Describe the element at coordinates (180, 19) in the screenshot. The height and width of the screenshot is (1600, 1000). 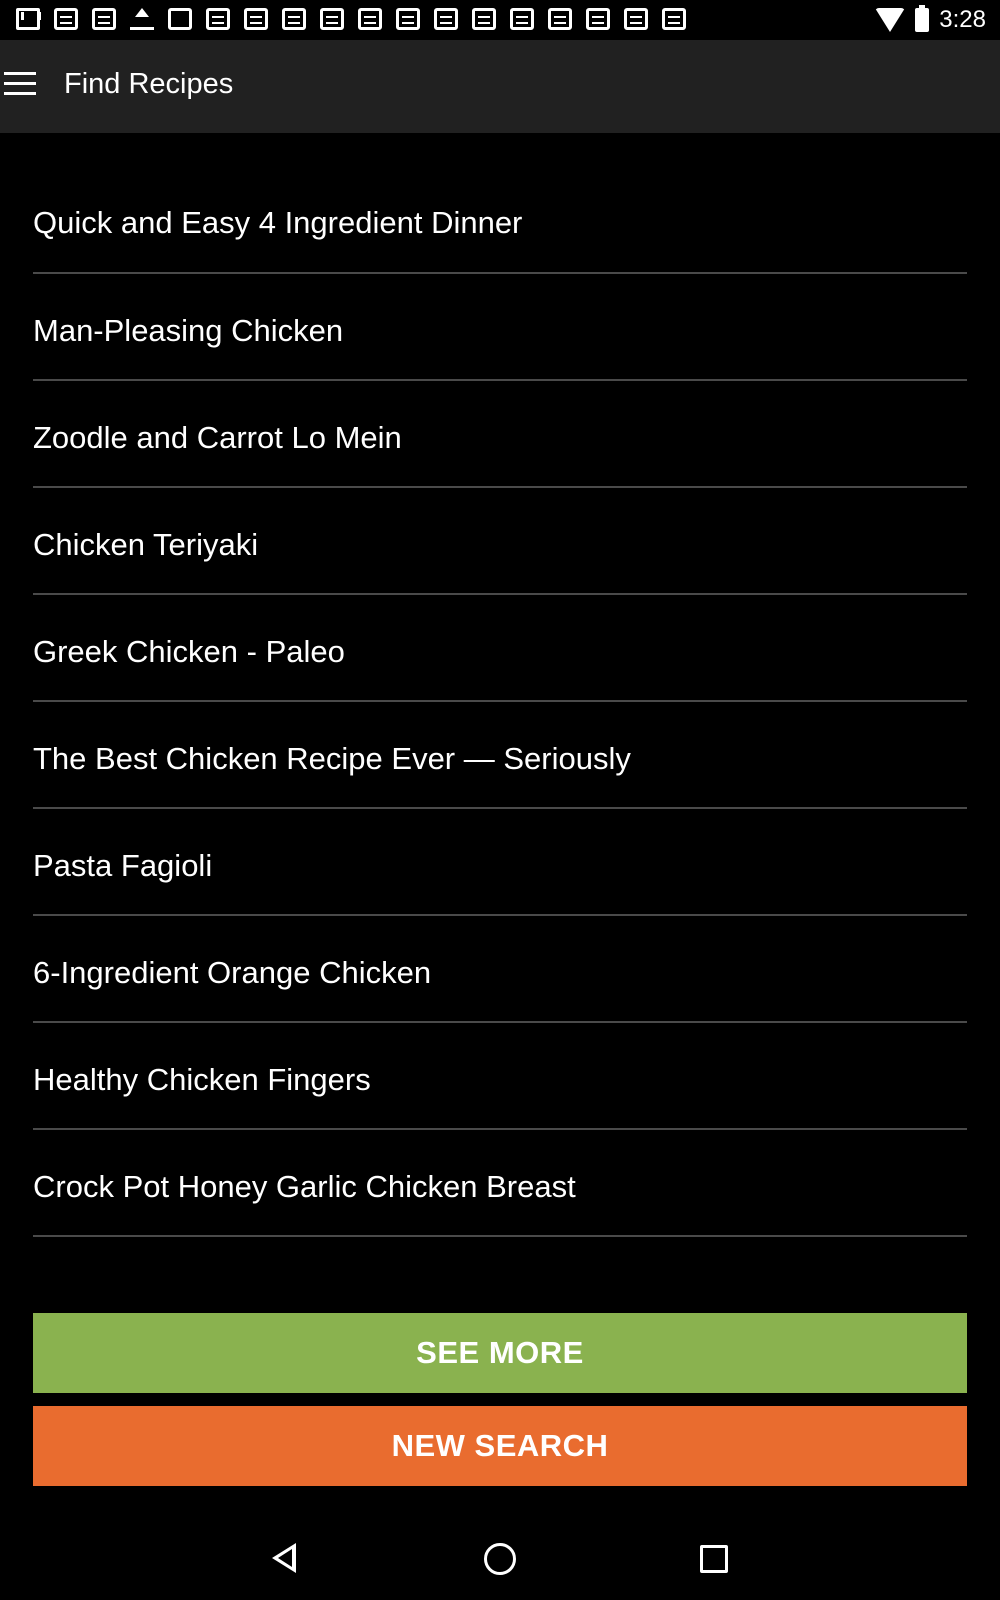
I see `image-icon` at that location.